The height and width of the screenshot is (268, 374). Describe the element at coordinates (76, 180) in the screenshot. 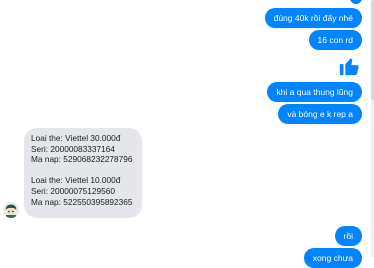

I see `message-line: Loai the: Viettel 10.000đ` at that location.